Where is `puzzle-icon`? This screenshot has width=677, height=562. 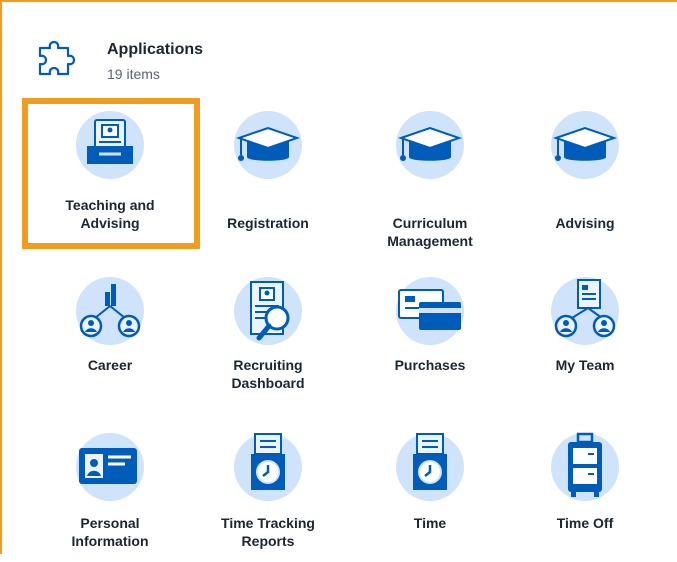
puzzle-icon is located at coordinates (57, 58).